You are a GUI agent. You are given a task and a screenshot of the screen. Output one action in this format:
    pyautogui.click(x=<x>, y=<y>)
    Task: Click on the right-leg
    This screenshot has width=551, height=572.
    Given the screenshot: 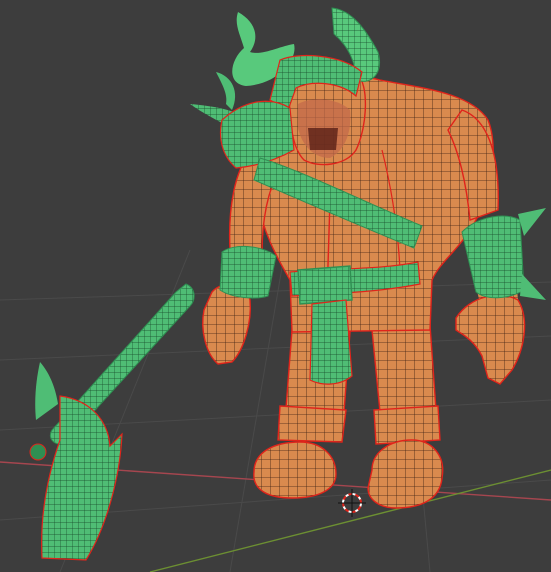 What is the action you would take?
    pyautogui.click(x=405, y=416)
    